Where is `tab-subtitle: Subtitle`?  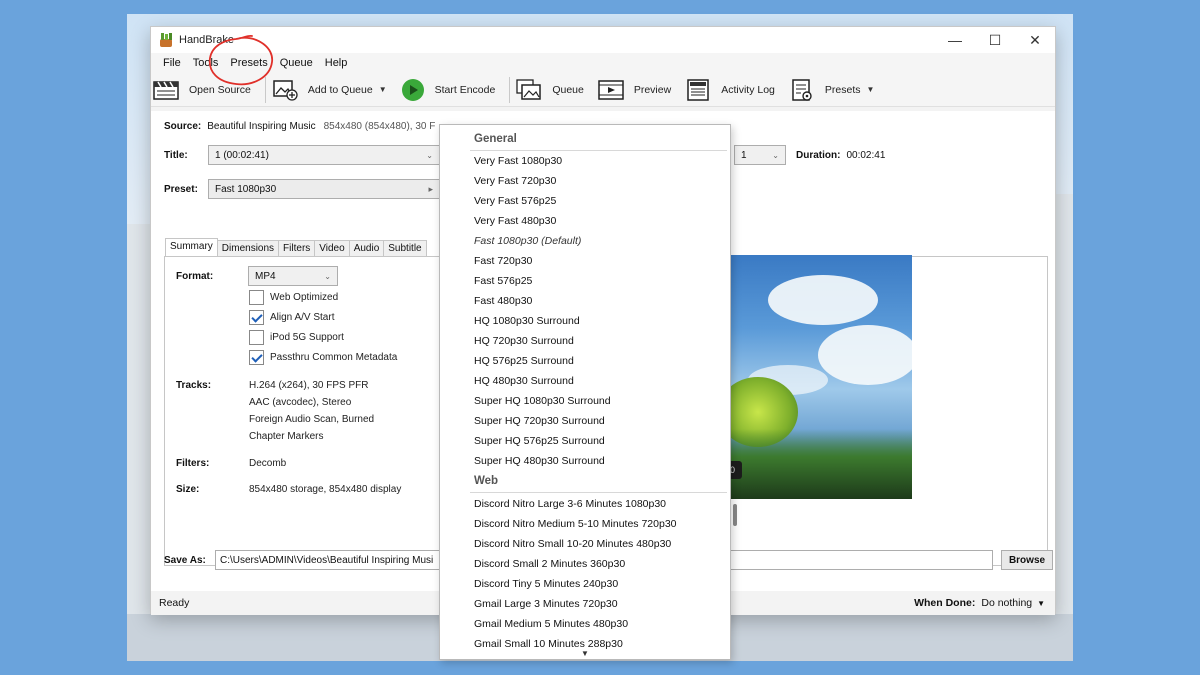 tab-subtitle: Subtitle is located at coordinates (405, 248).